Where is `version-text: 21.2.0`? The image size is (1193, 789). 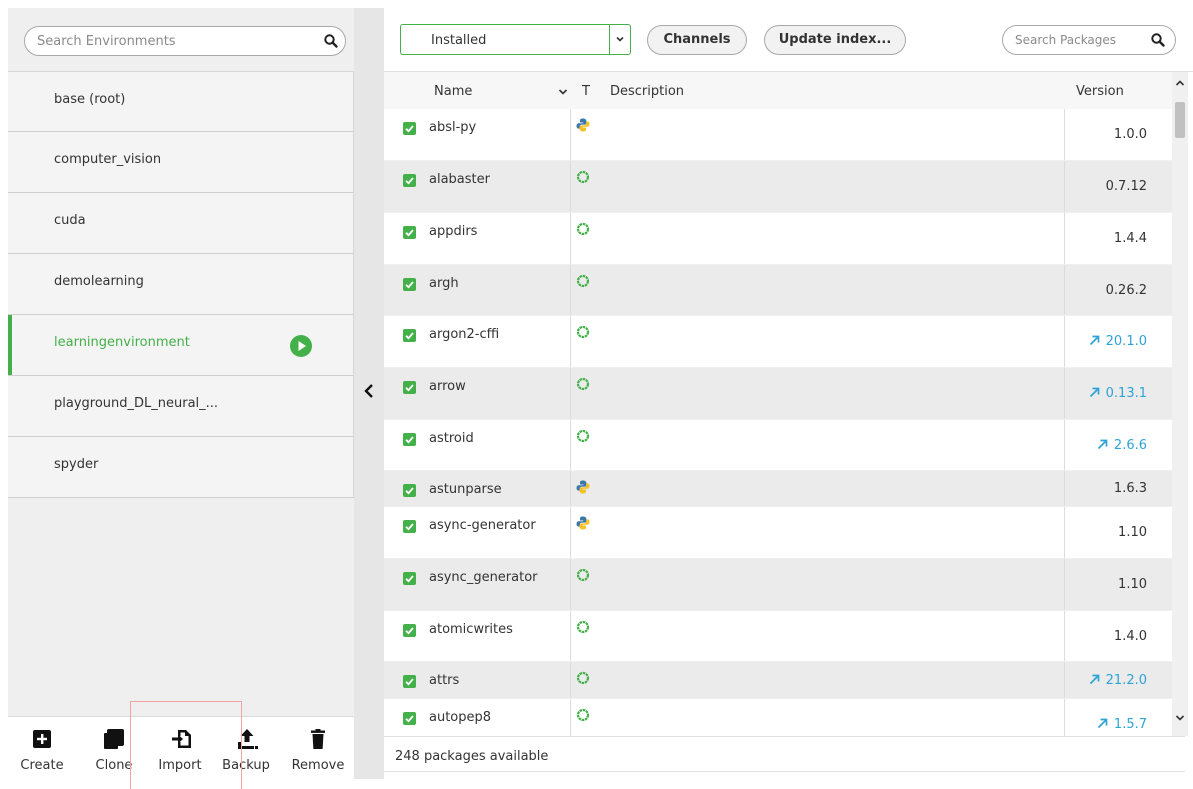
version-text: 21.2.0 is located at coordinates (1126, 680).